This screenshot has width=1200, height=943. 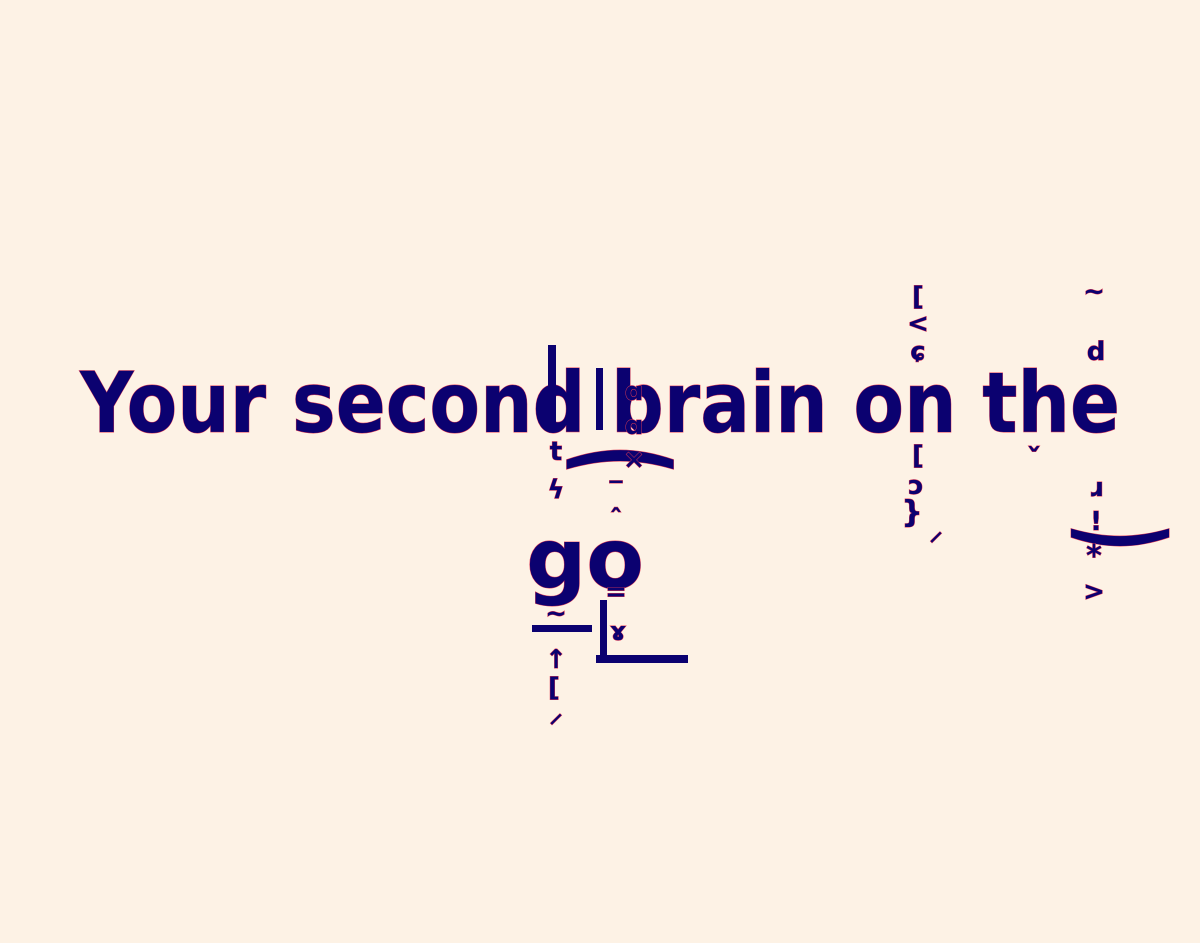 I want to click on underline-stroke, so click(x=642, y=659).